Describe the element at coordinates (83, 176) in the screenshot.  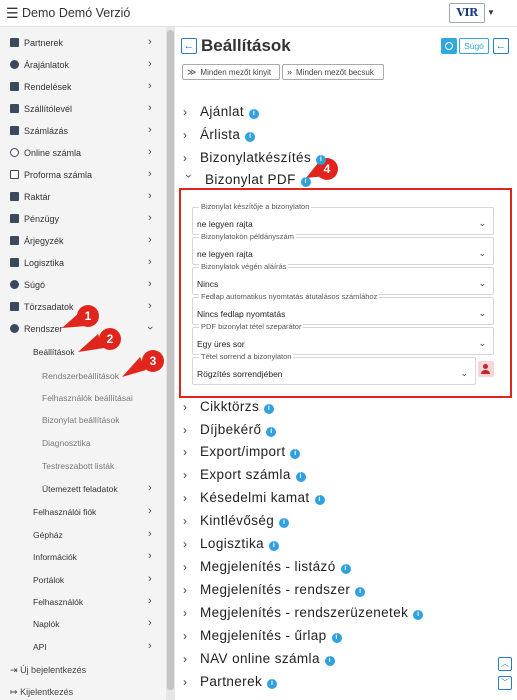
I see `sidebar-item-proforma-szamla: Proforma számla ›` at that location.